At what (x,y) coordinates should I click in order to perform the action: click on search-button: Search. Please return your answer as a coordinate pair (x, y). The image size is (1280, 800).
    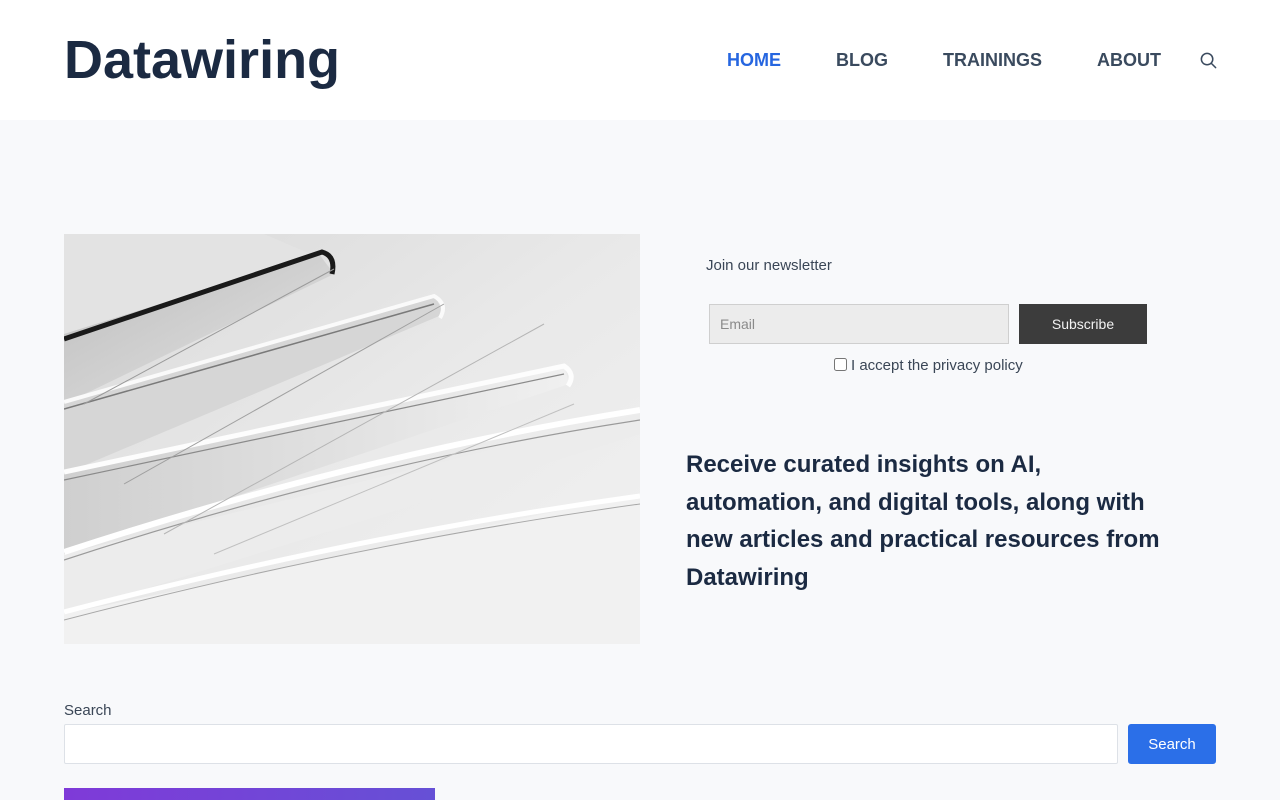
    Looking at the image, I should click on (1172, 744).